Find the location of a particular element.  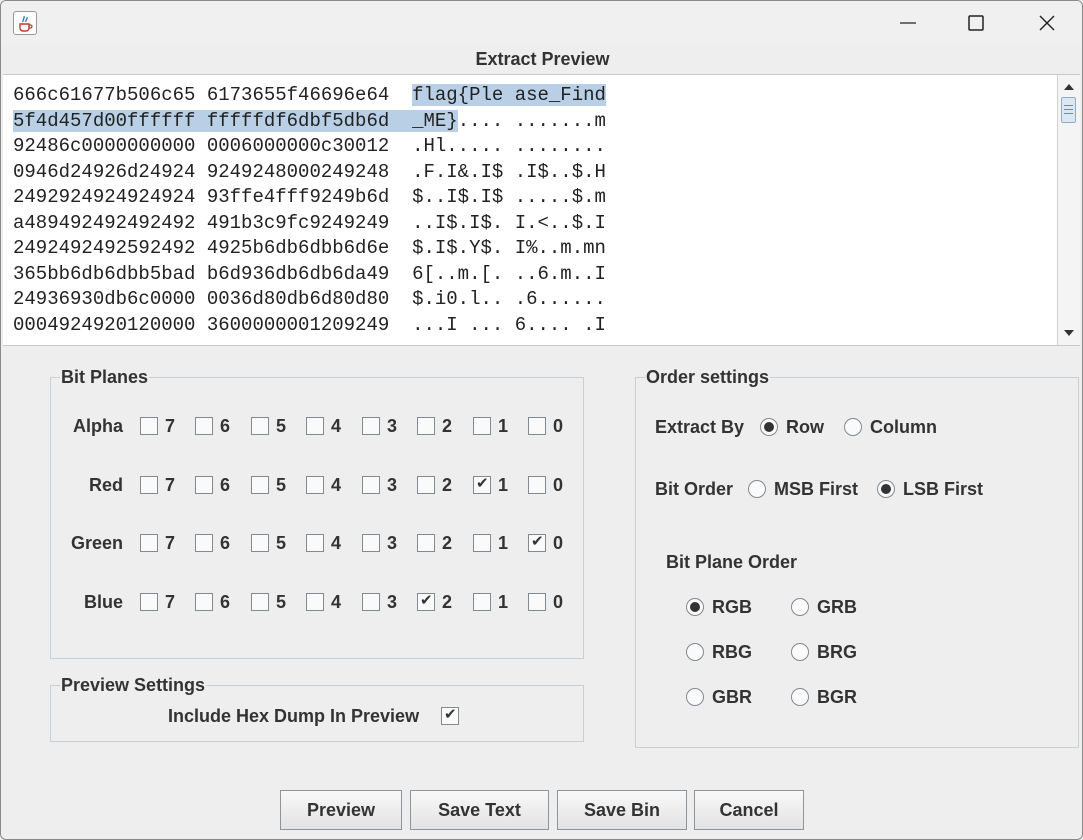

blue-bit-4-label: 4 is located at coordinates (336, 602).